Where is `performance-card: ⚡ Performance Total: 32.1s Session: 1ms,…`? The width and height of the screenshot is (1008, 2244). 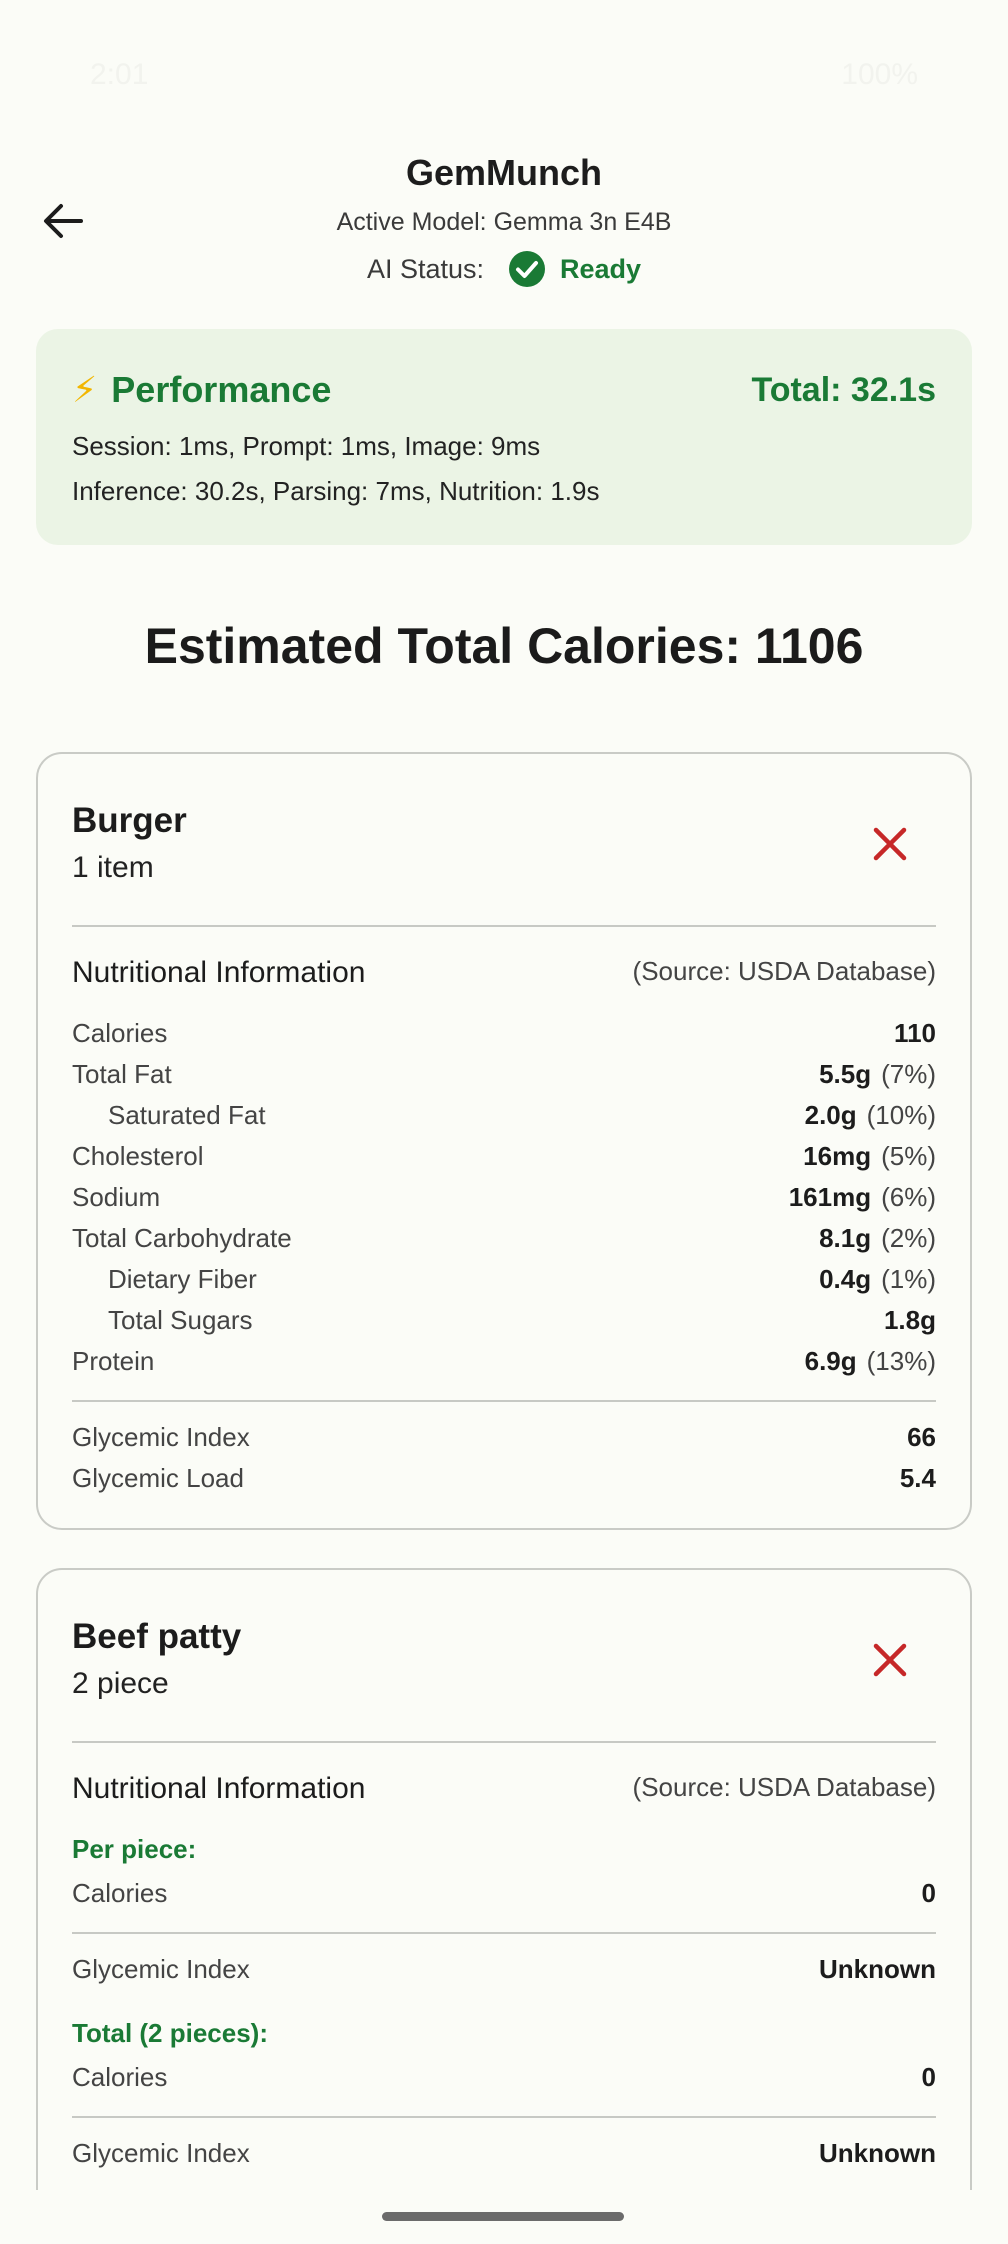
performance-card: ⚡ Performance Total: 32.1s Session: 1ms,… is located at coordinates (504, 437).